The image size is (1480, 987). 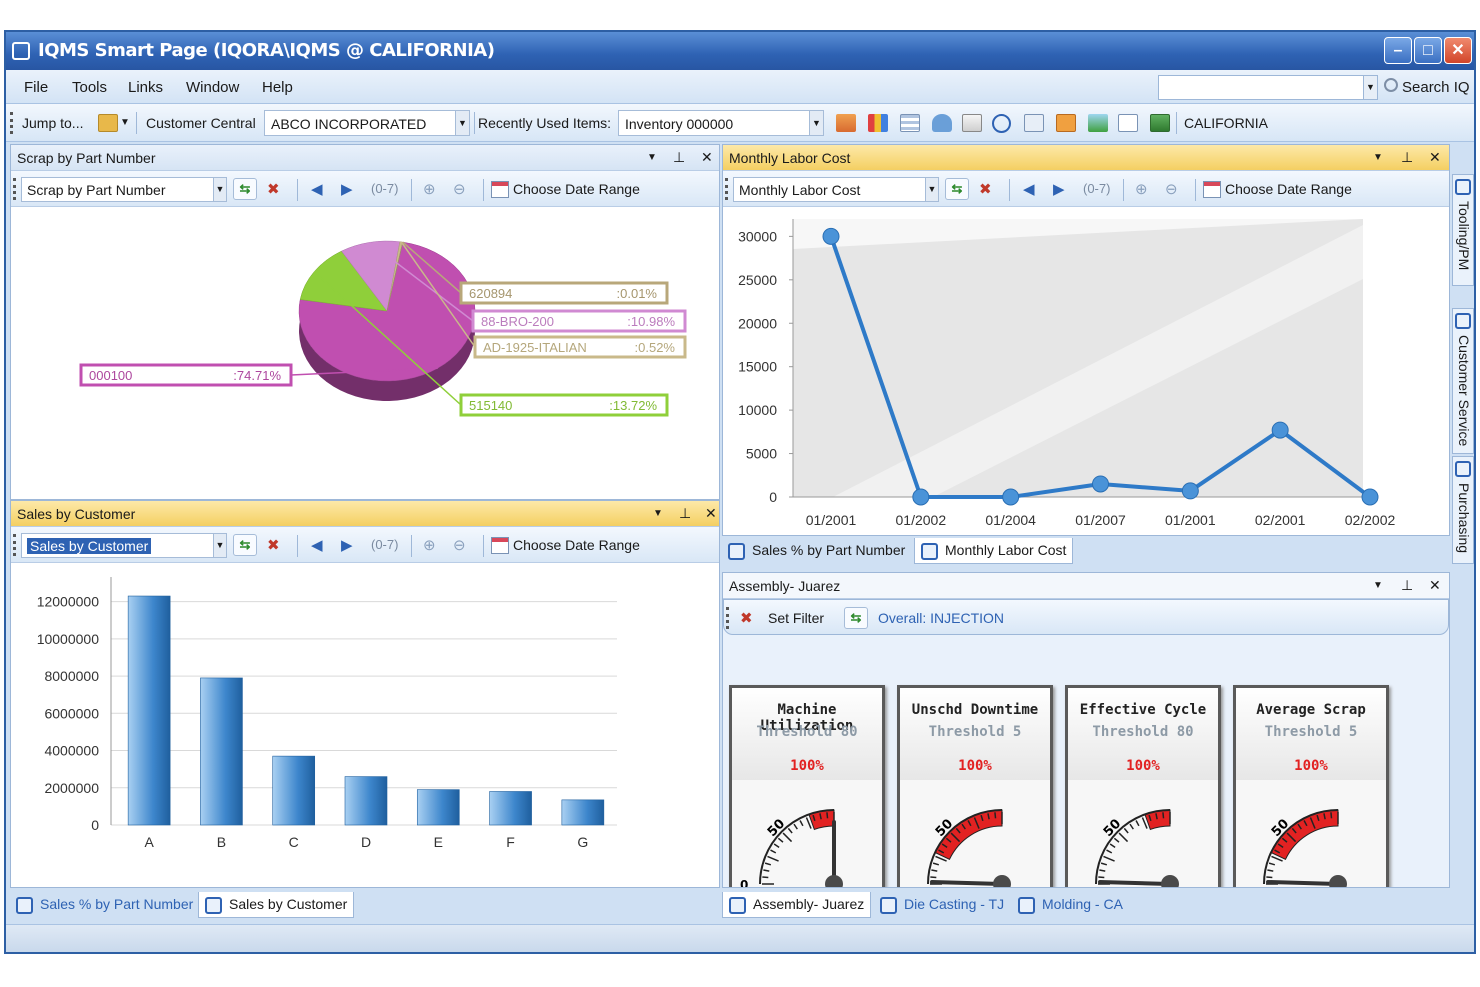 I want to click on site-label: CALIFORNIA, so click(x=1226, y=123).